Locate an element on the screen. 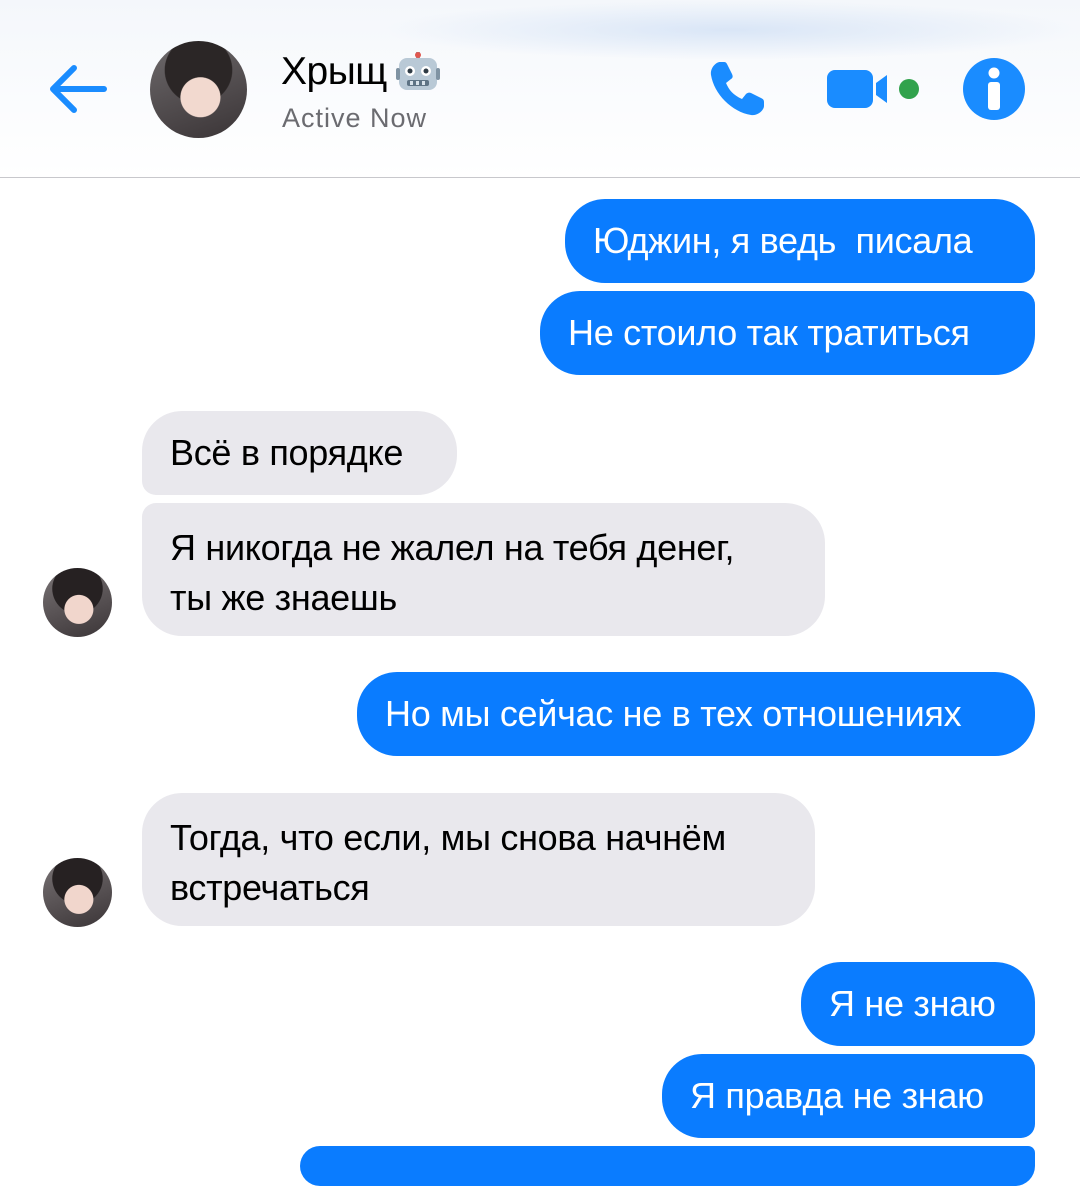 This screenshot has width=1080, height=1186. info-button is located at coordinates (994, 89).